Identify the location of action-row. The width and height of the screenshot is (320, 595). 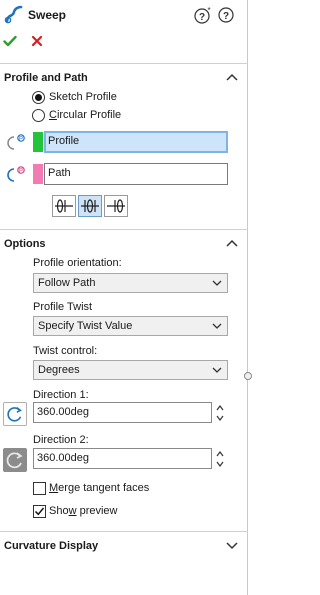
(124, 43).